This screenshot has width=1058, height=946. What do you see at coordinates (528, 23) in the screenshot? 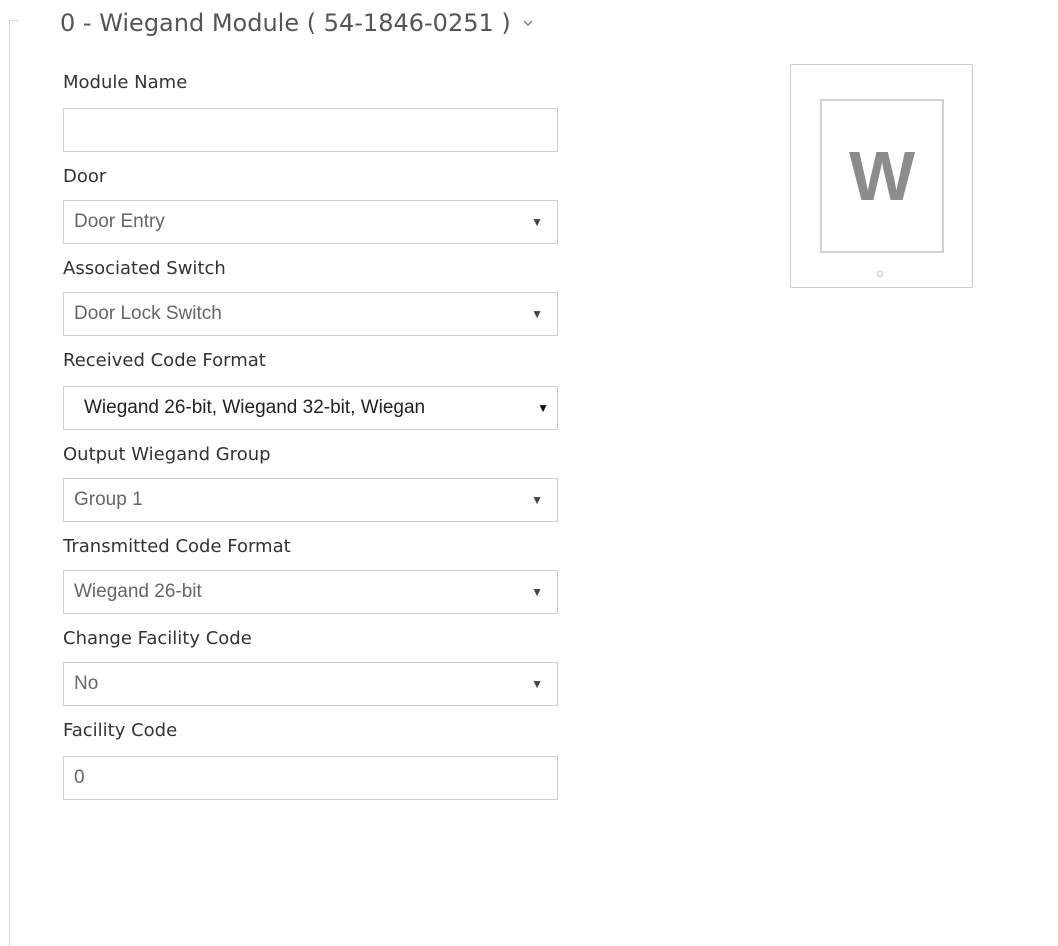
I see `chevron-down-icon` at bounding box center [528, 23].